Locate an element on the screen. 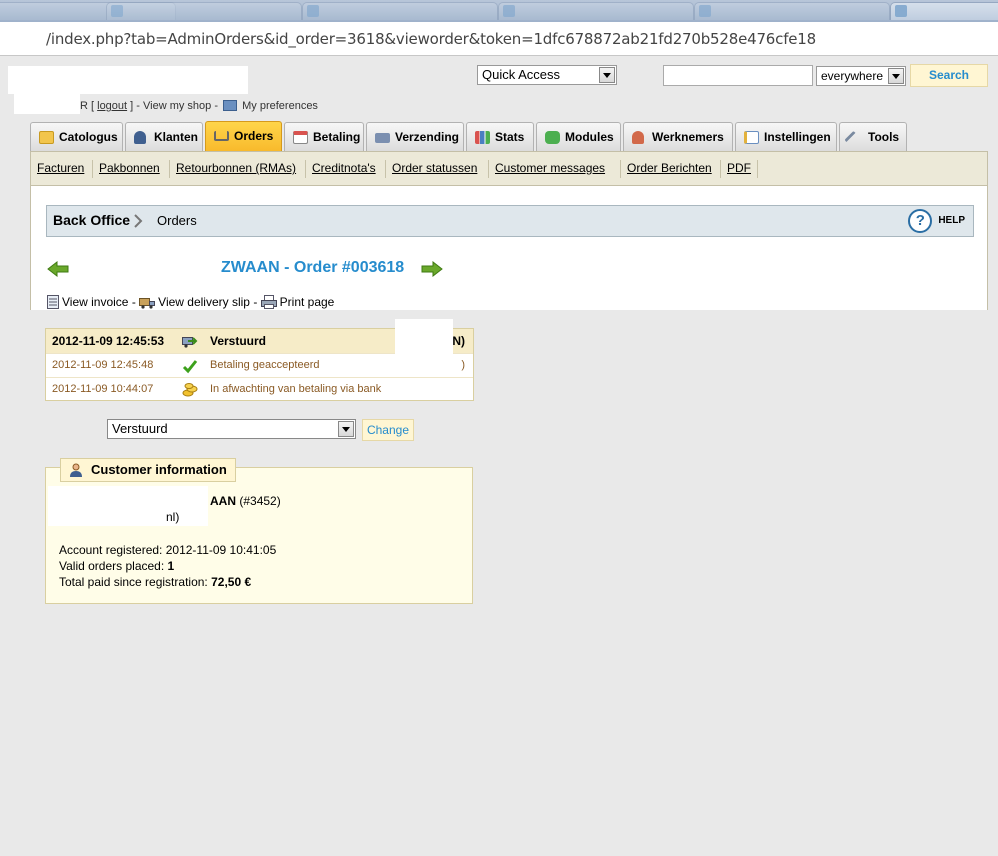  search-scope-select: everywhere is located at coordinates (861, 76).